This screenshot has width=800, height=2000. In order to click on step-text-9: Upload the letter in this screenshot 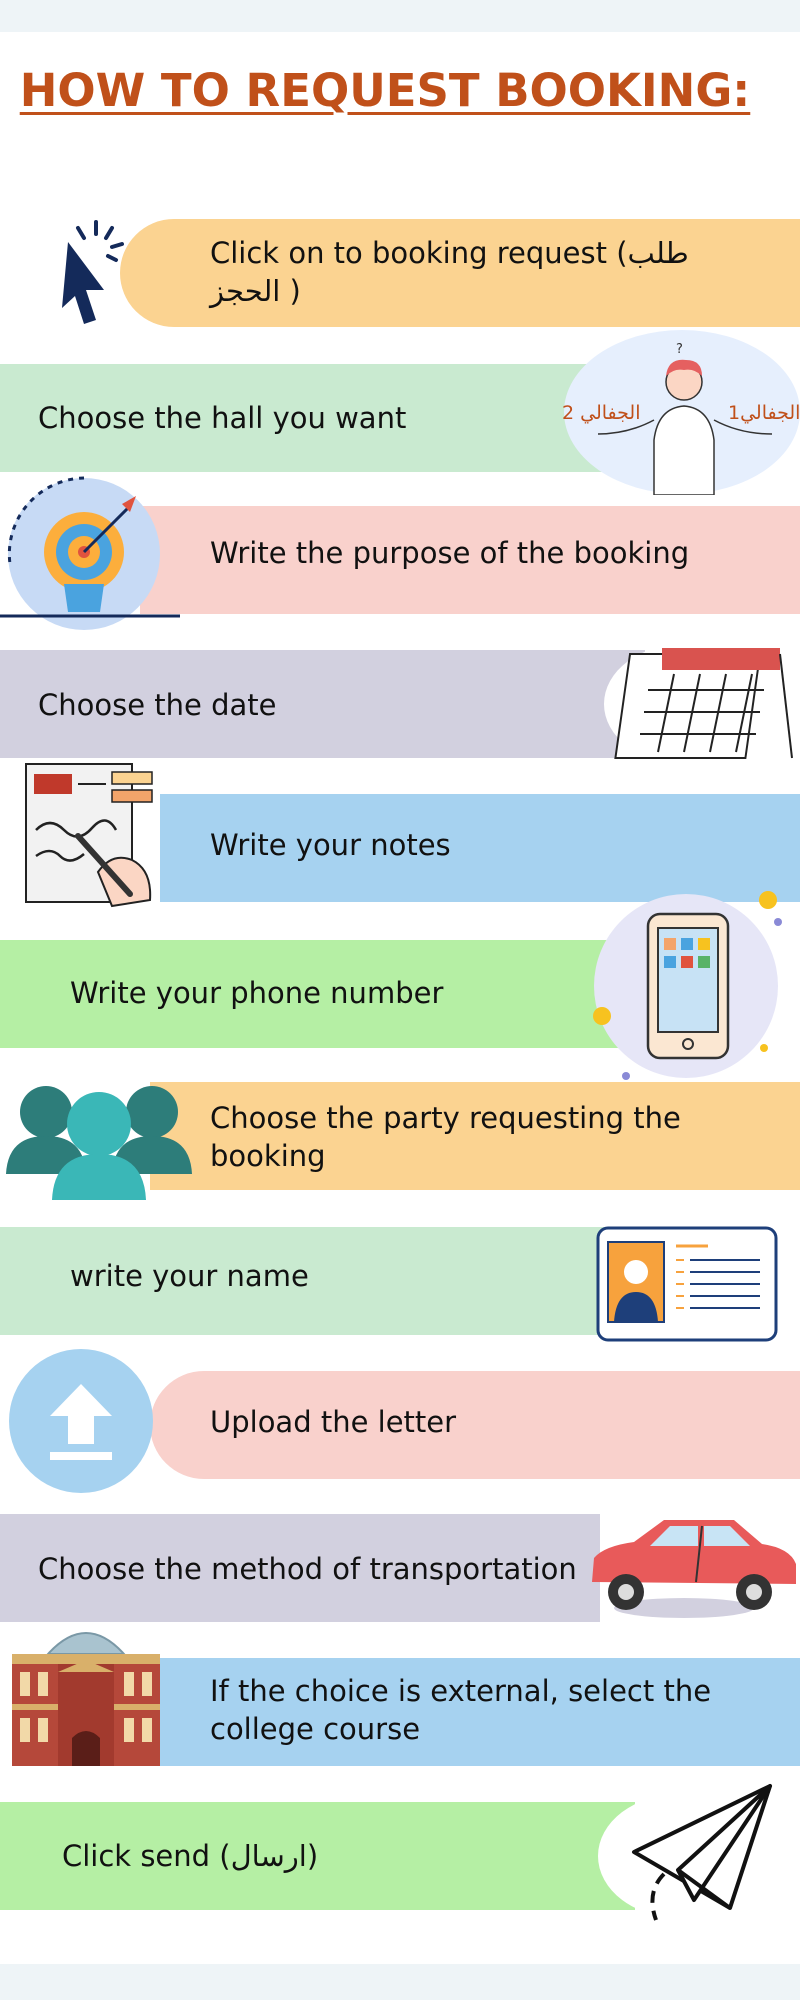, I will do `click(333, 1422)`.